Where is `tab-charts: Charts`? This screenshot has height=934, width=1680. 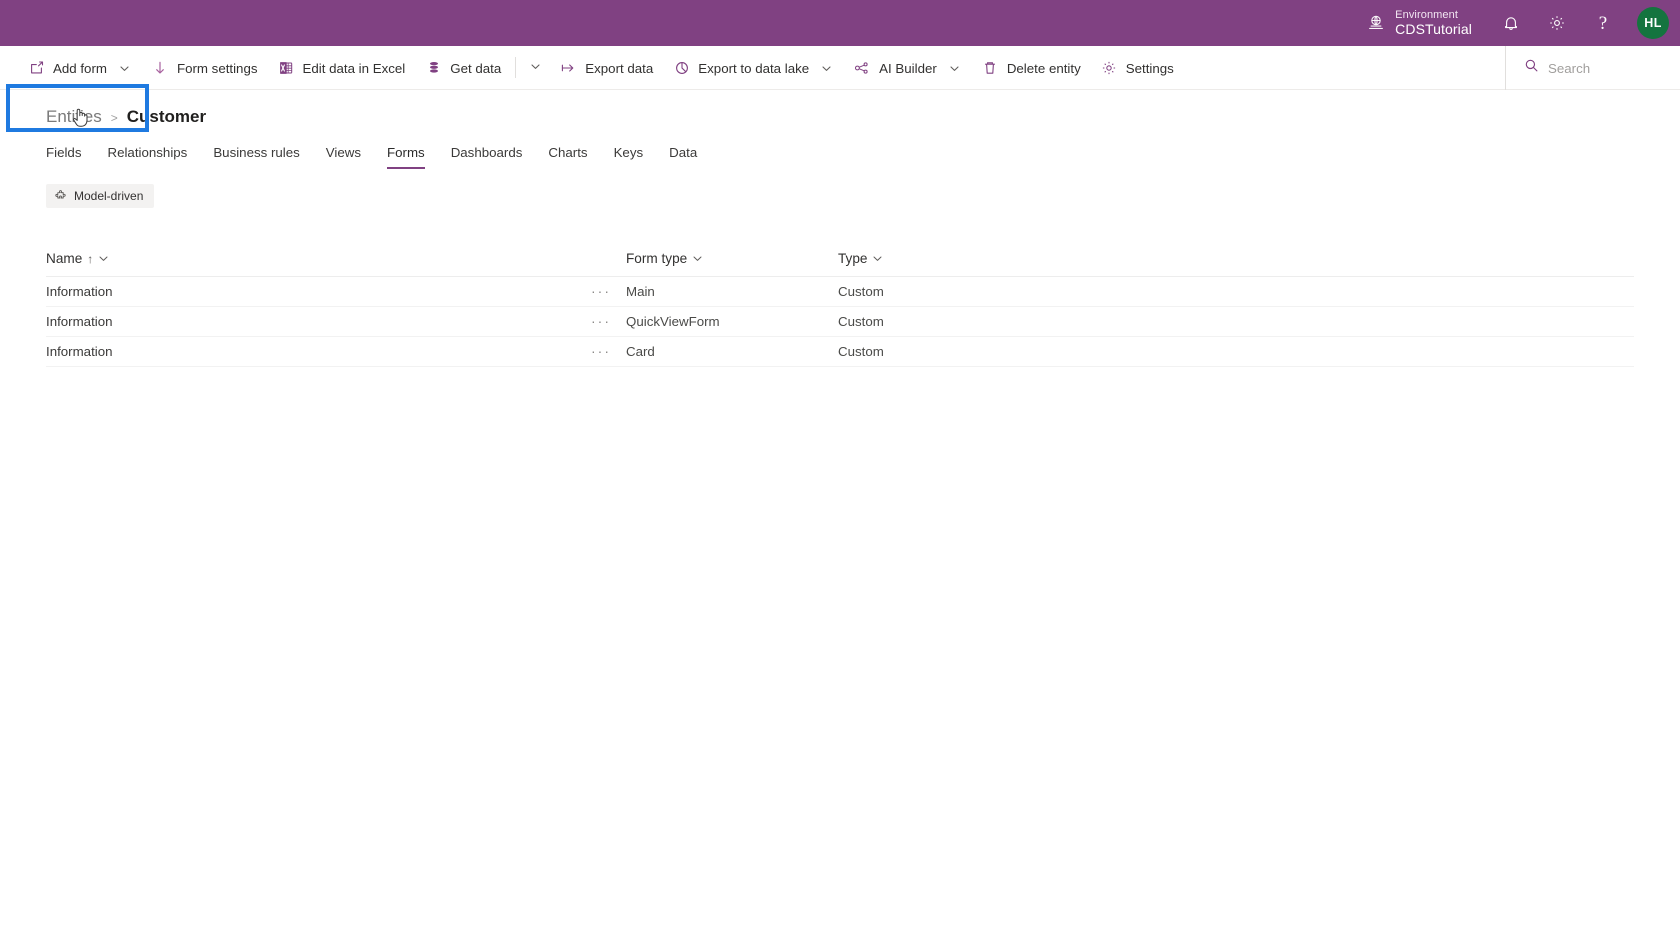
tab-charts: Charts is located at coordinates (567, 152).